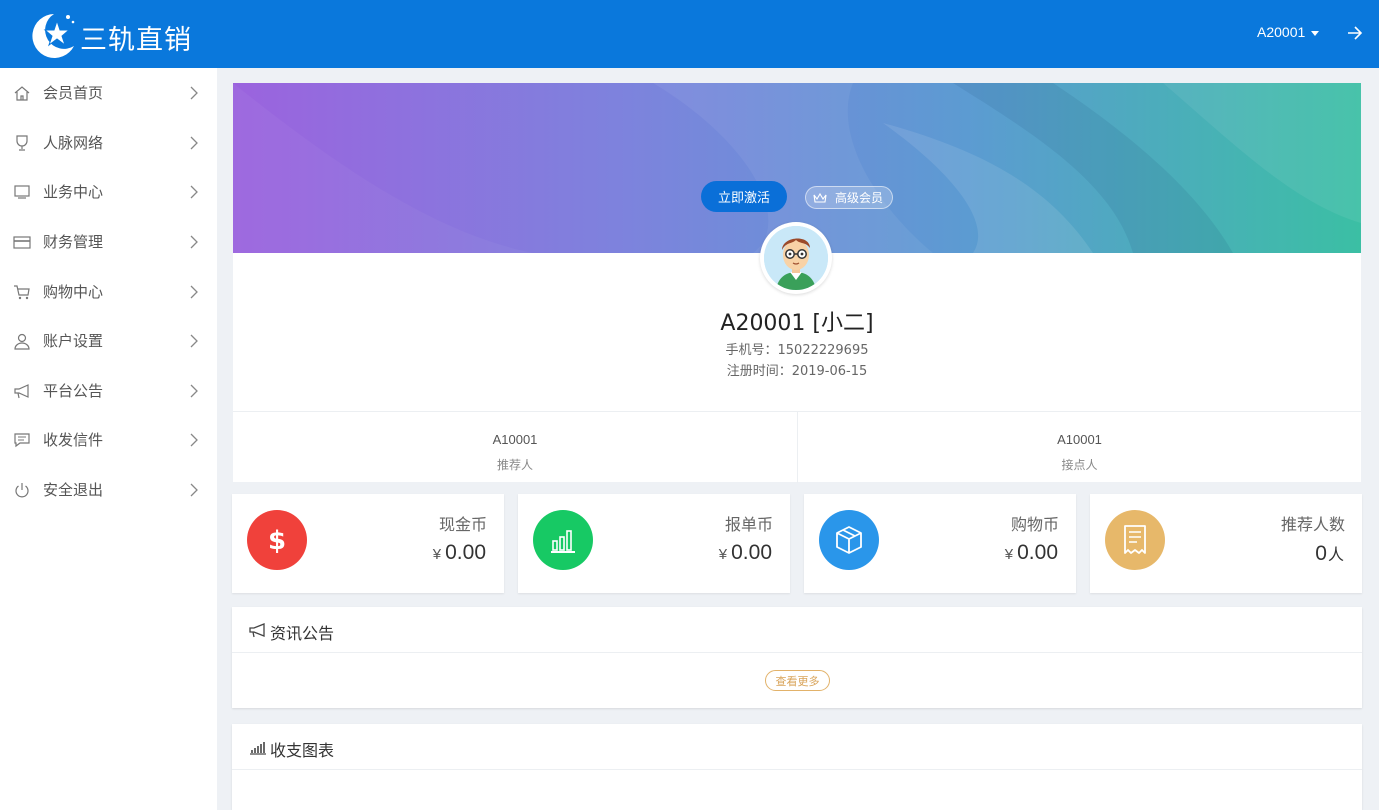  I want to click on referrer-value: A10001, so click(515, 439).